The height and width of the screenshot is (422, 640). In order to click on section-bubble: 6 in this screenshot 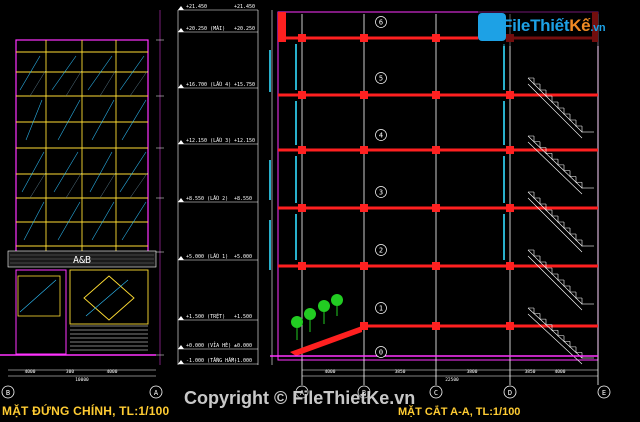, I will do `click(381, 22)`.